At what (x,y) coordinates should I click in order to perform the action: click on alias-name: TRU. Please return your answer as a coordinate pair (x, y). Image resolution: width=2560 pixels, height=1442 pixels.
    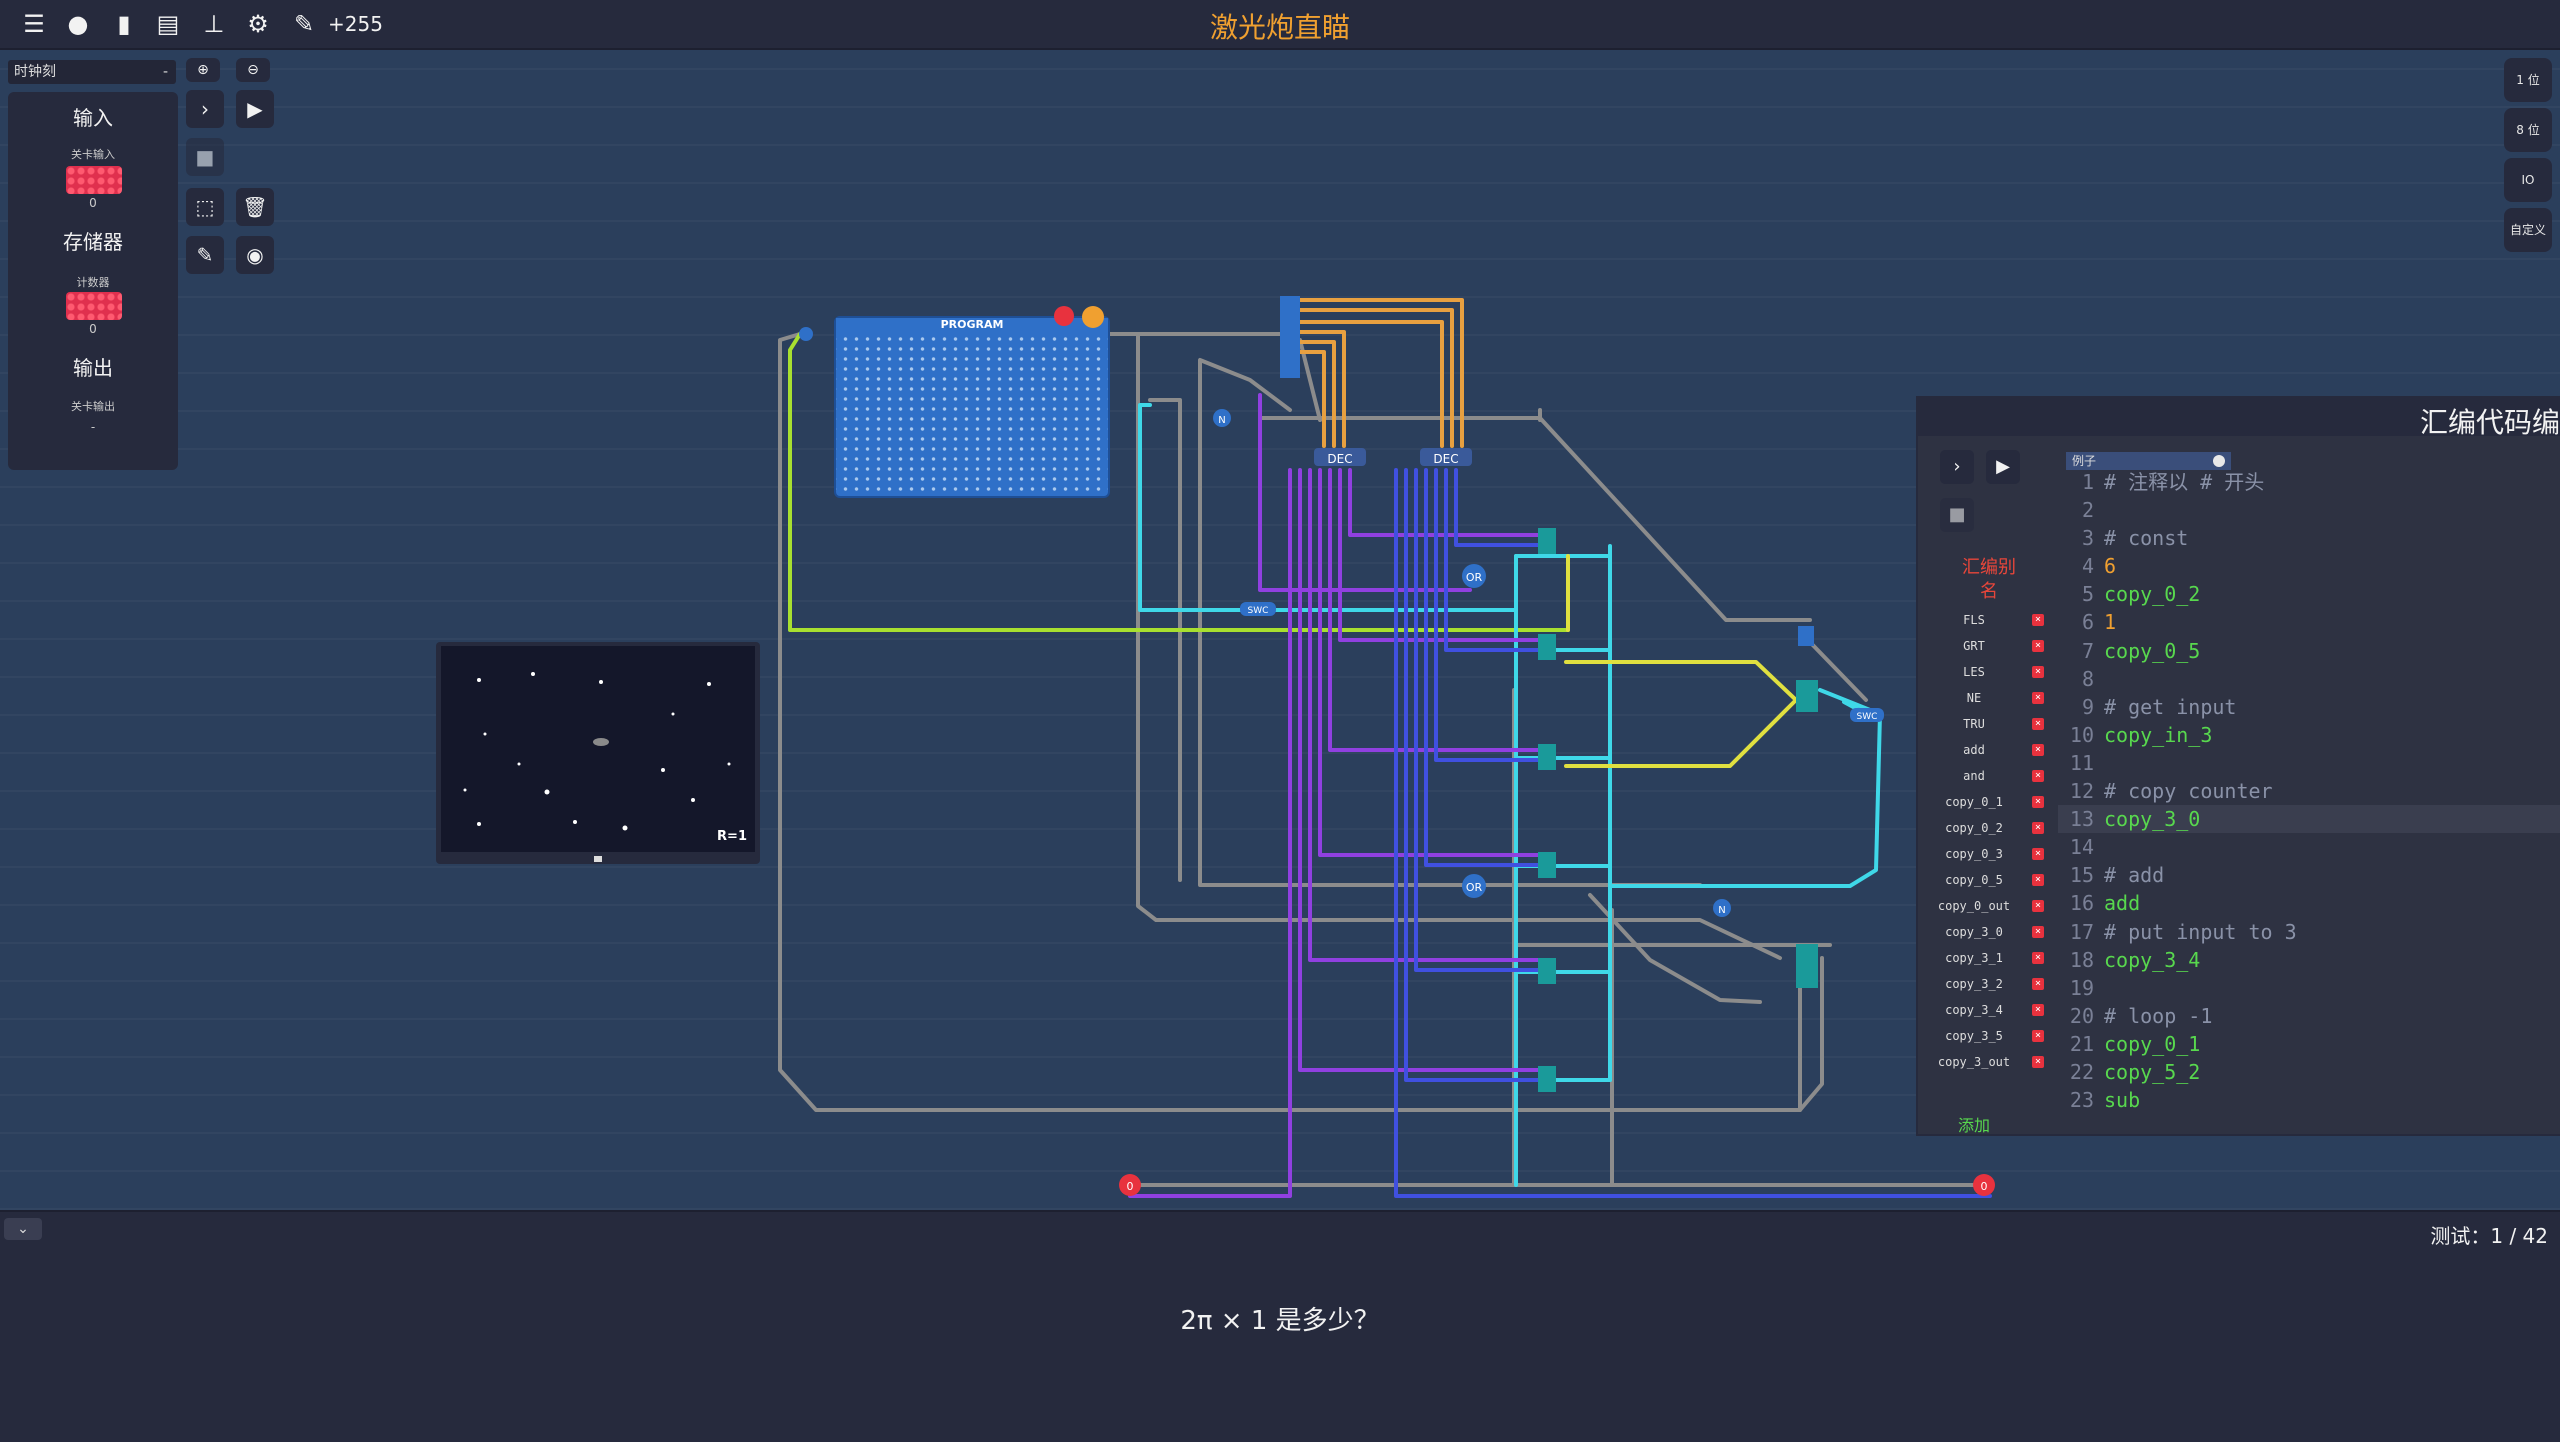
    Looking at the image, I should click on (1974, 724).